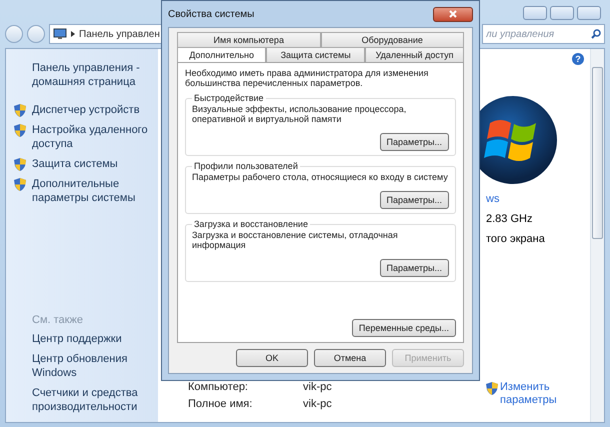 Image resolution: width=610 pixels, height=427 pixels. I want to click on sidebar-link: Настройка удаленного доступа, so click(92, 137).